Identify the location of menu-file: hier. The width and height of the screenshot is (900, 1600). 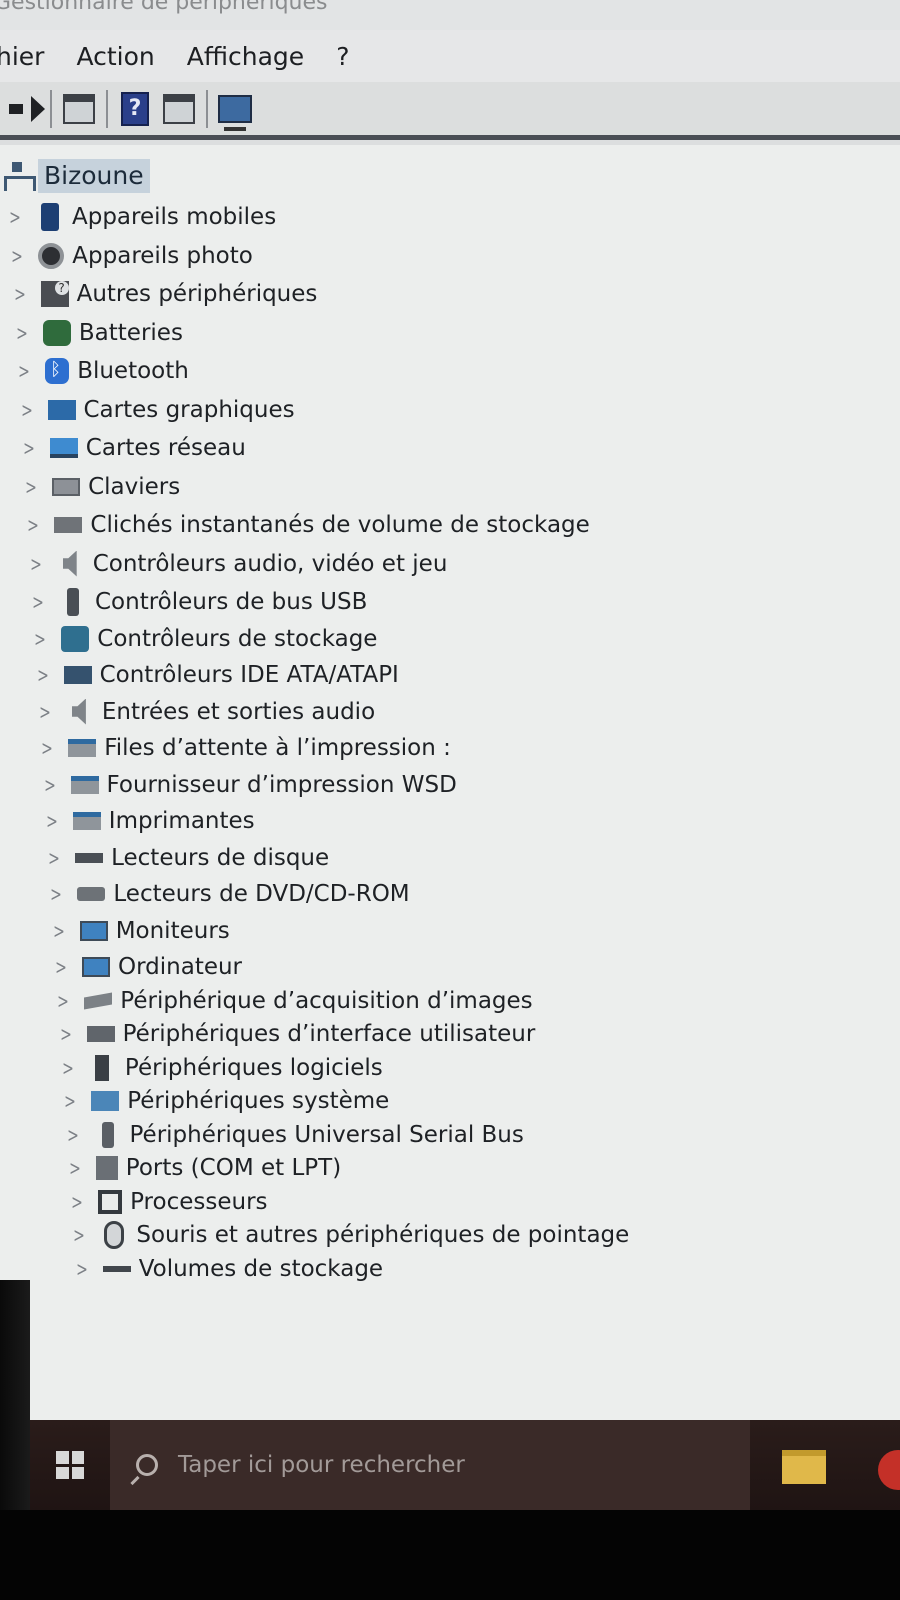
(30, 56).